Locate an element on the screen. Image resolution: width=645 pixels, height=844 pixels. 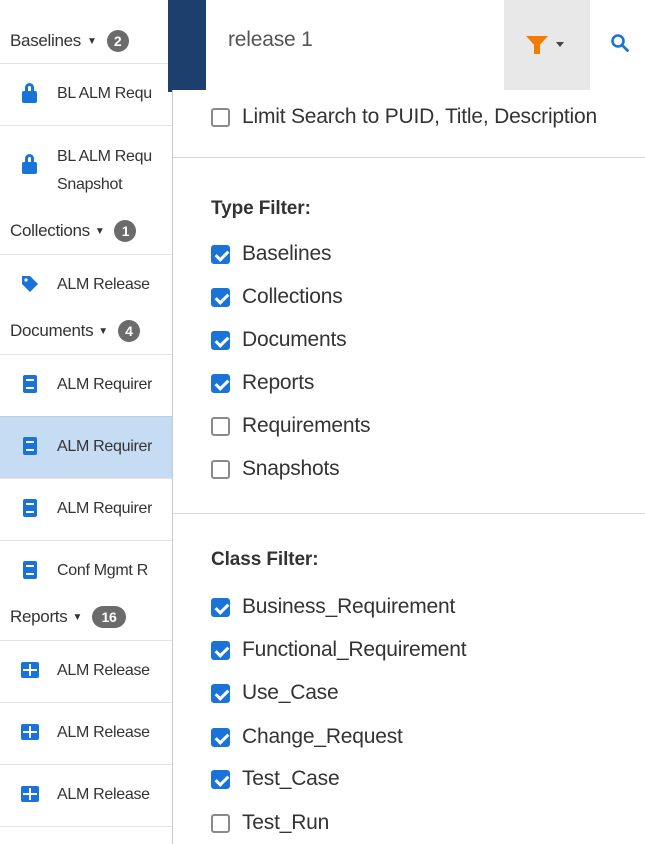
result-item: BL ALM Requ is located at coordinates (86, 94).